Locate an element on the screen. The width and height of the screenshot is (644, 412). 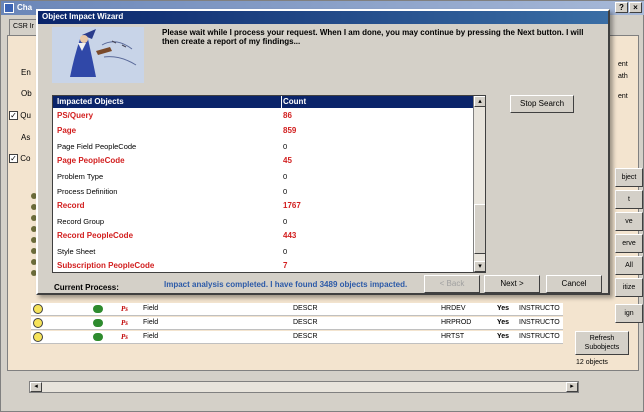
scroll-down-icon: ▾ is located at coordinates (479, 266).